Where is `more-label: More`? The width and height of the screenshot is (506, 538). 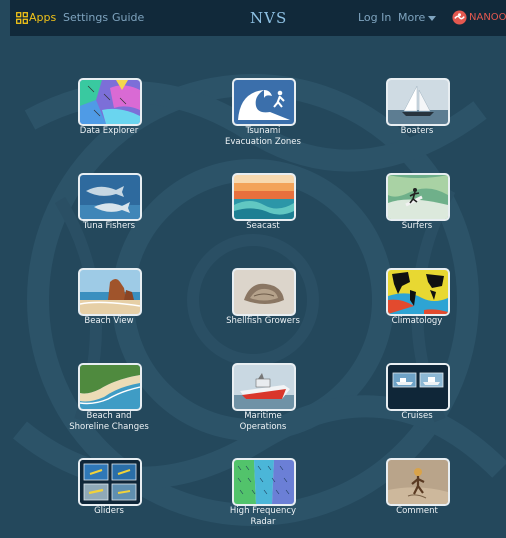 more-label: More is located at coordinates (412, 17).